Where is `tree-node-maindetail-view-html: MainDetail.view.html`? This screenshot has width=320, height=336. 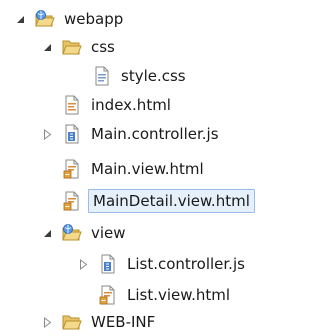
tree-node-maindetail-view-html: MainDetail.view.html is located at coordinates (158, 201).